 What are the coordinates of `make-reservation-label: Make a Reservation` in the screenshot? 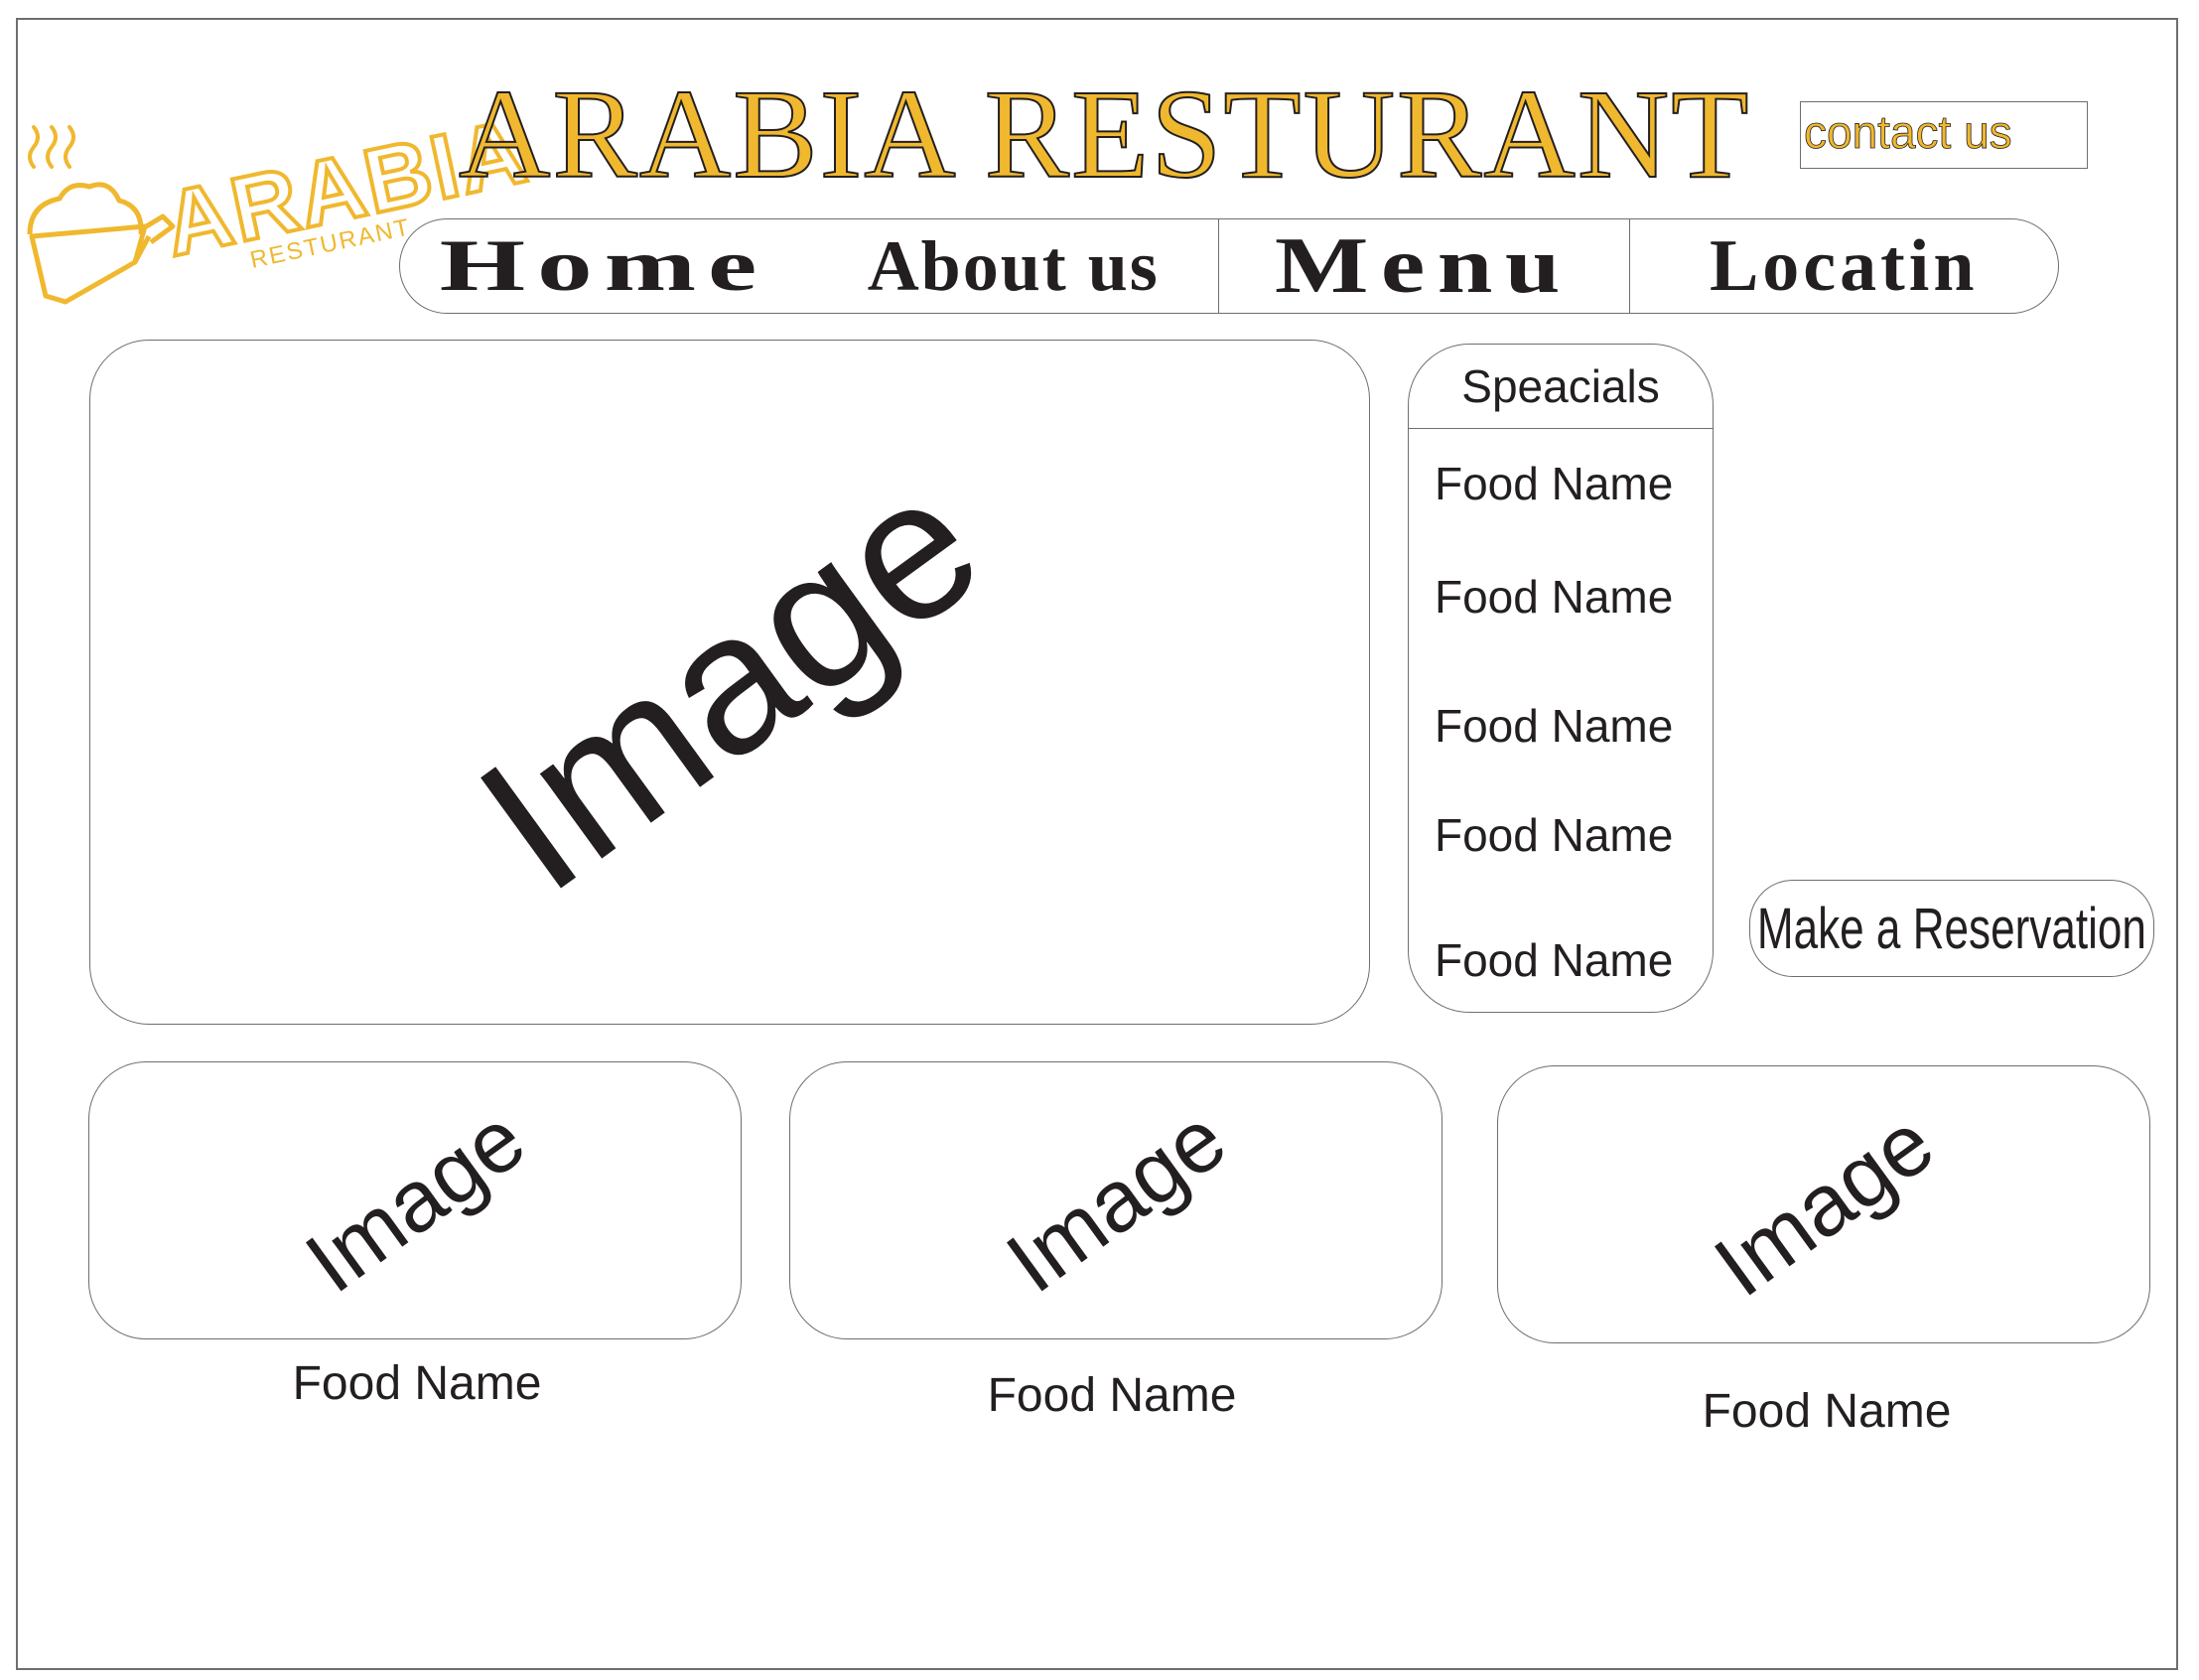 It's located at (1951, 928).